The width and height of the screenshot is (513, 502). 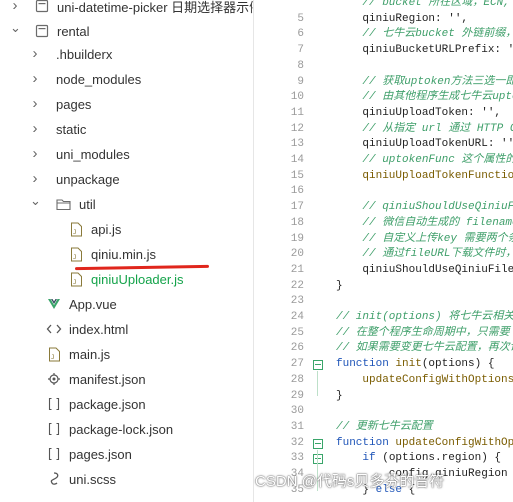 I want to click on code-line: // 如果需要变更七牛云配置，再次调用 init 即可, so click(x=424, y=348).